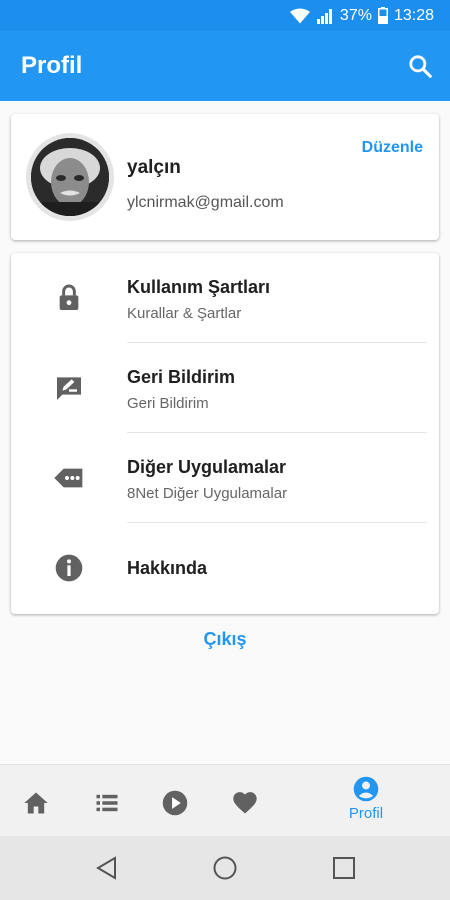 This screenshot has height=900, width=450. Describe the element at coordinates (392, 148) in the screenshot. I see `edit-profile-button: Düzenle` at that location.